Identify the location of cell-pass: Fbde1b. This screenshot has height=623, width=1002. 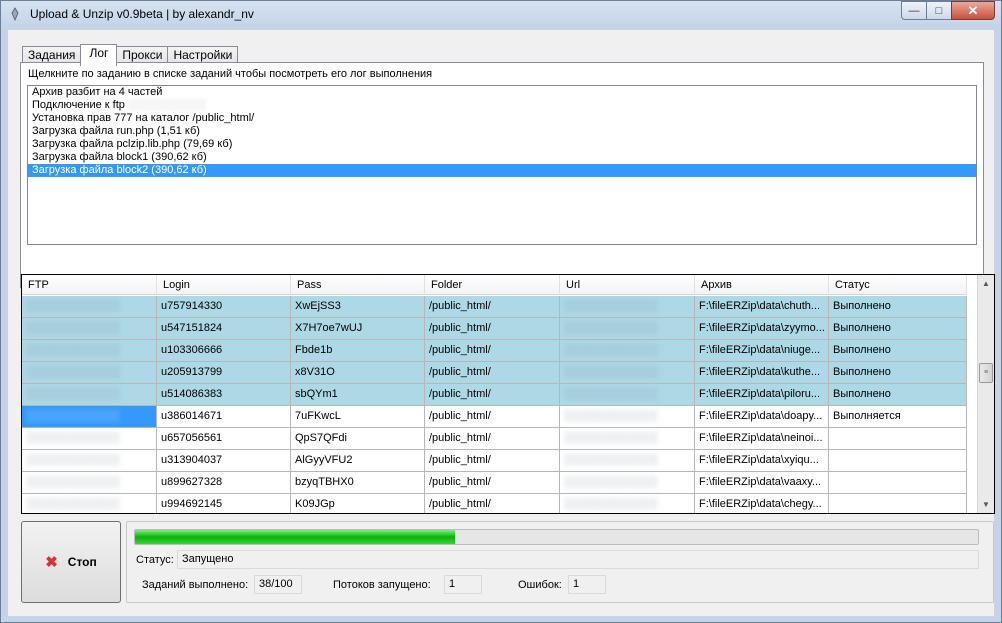
(358, 351).